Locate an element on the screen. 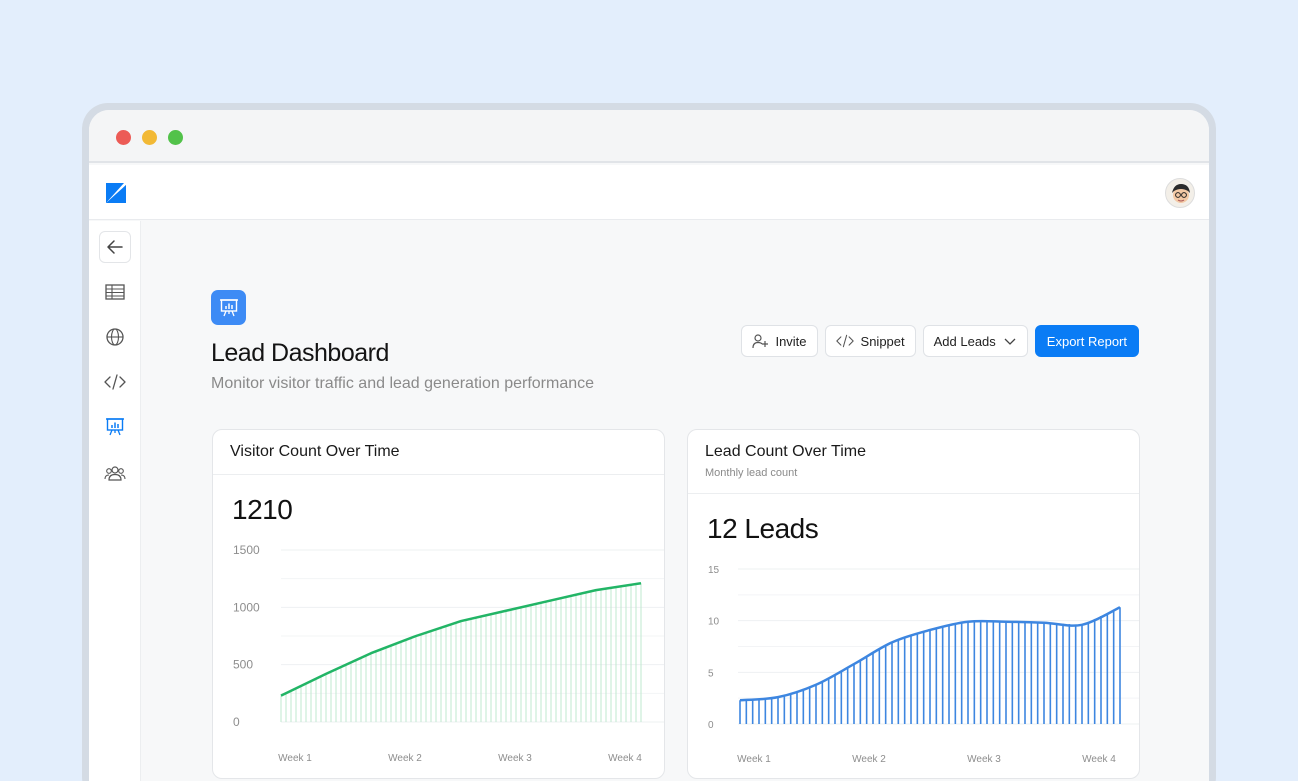 This screenshot has width=1298, height=781. add-leads-label: Add Leads is located at coordinates (964, 341).